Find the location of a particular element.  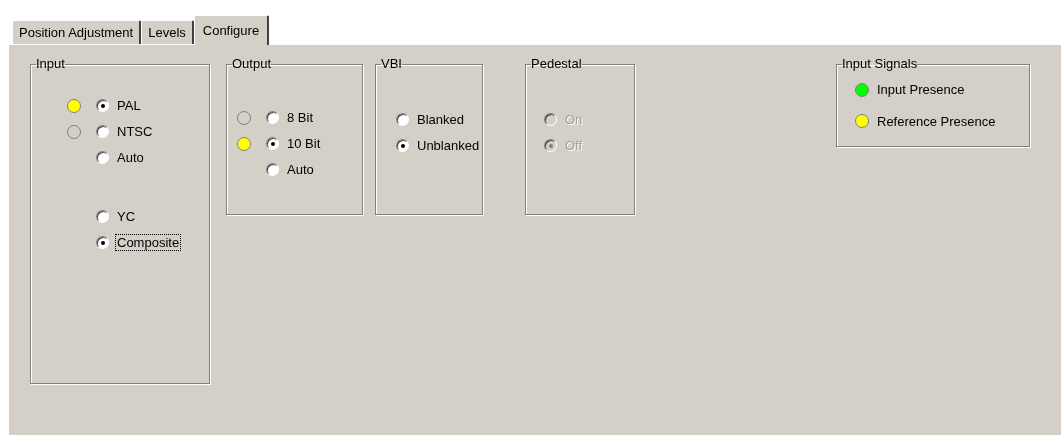

radio-label: NTSC is located at coordinates (135, 131).